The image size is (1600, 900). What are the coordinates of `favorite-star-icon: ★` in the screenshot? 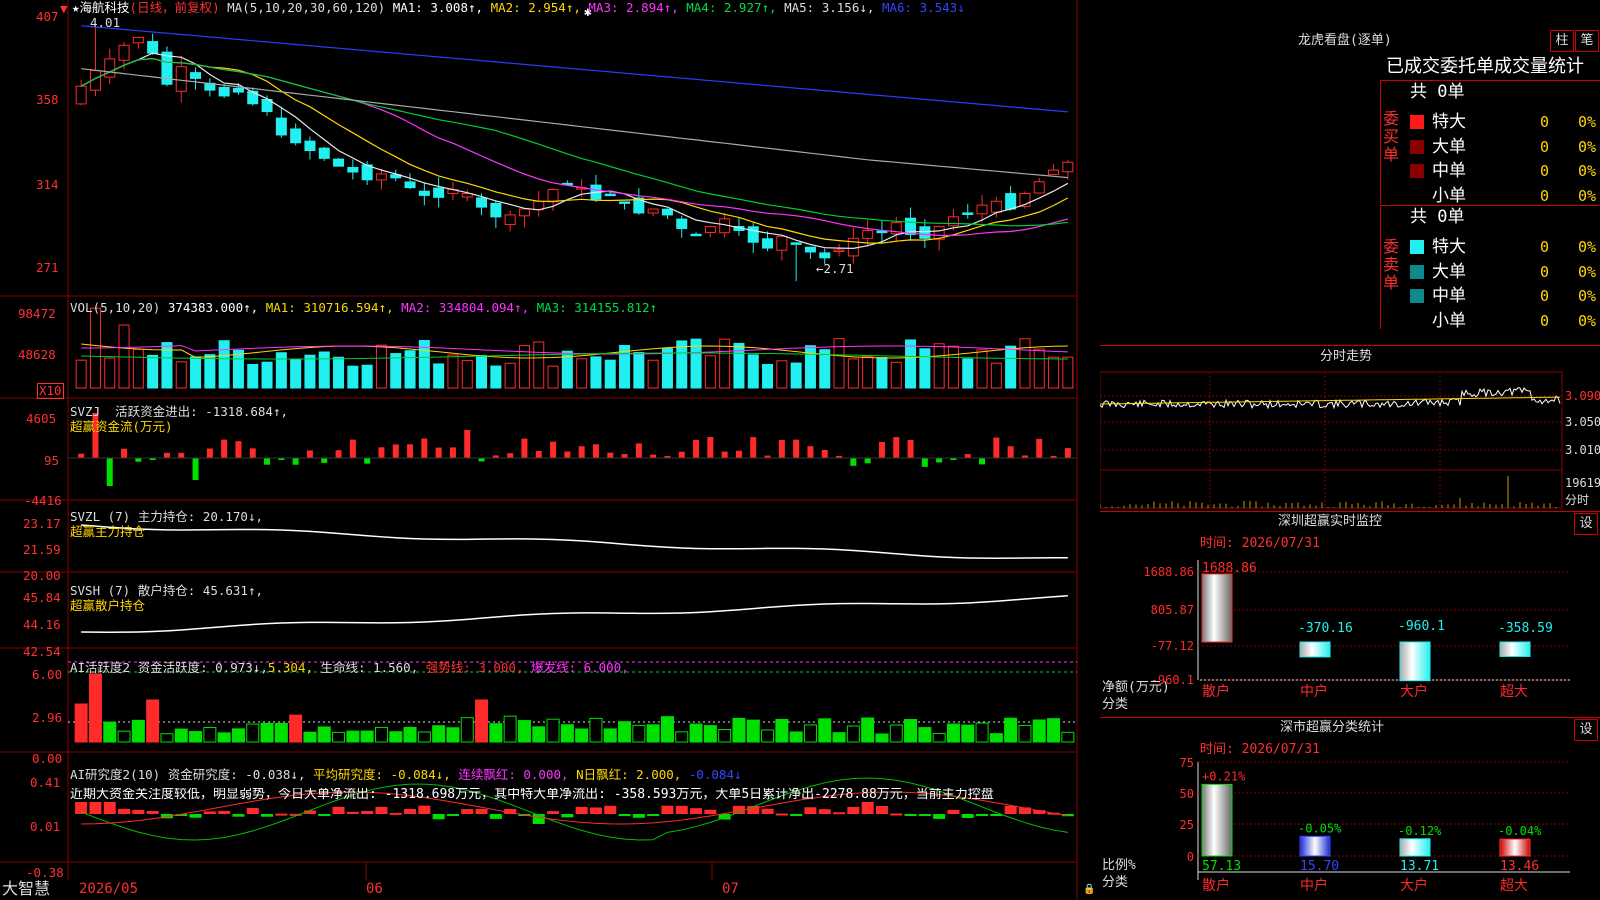 It's located at (76, 7).